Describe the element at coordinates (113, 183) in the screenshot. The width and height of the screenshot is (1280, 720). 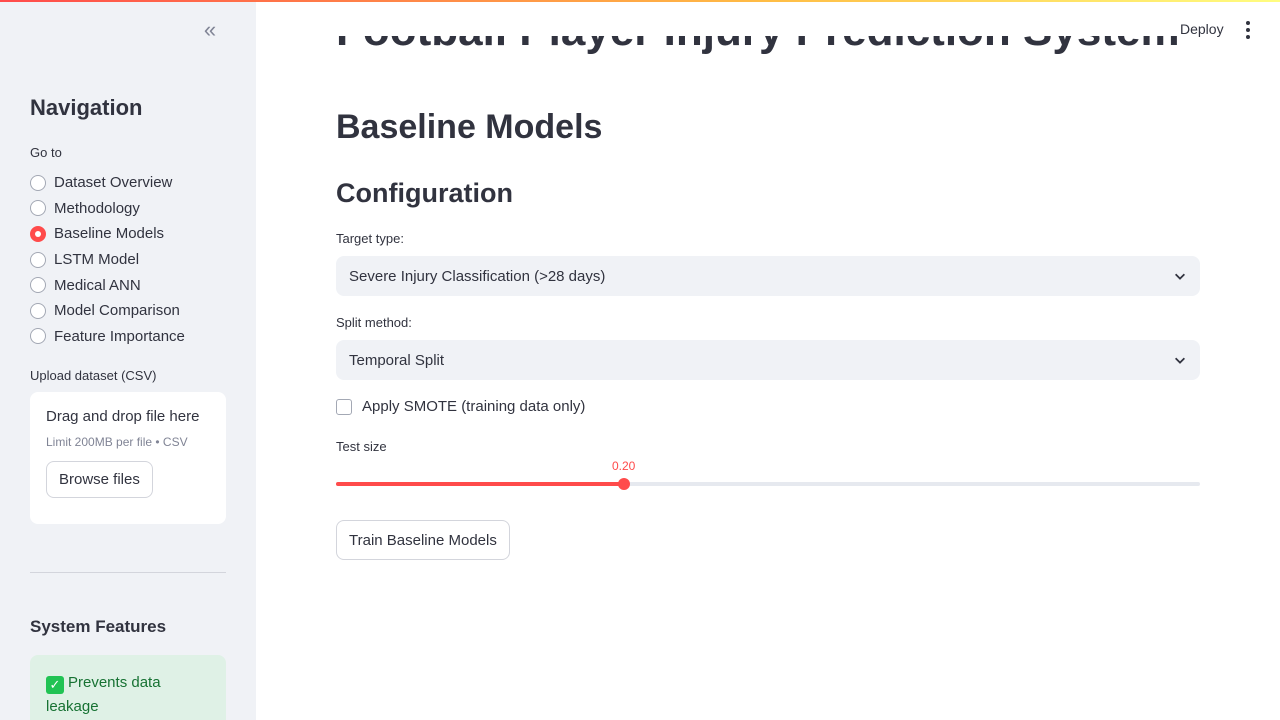
I see `radio-option-label: Dataset Overview` at that location.